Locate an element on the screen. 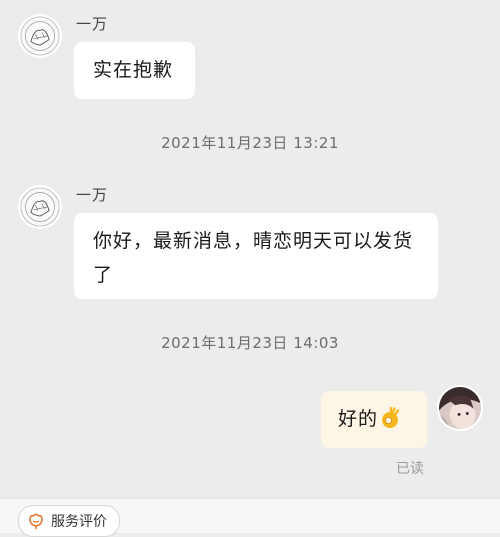  flower-icon is located at coordinates (36, 521).